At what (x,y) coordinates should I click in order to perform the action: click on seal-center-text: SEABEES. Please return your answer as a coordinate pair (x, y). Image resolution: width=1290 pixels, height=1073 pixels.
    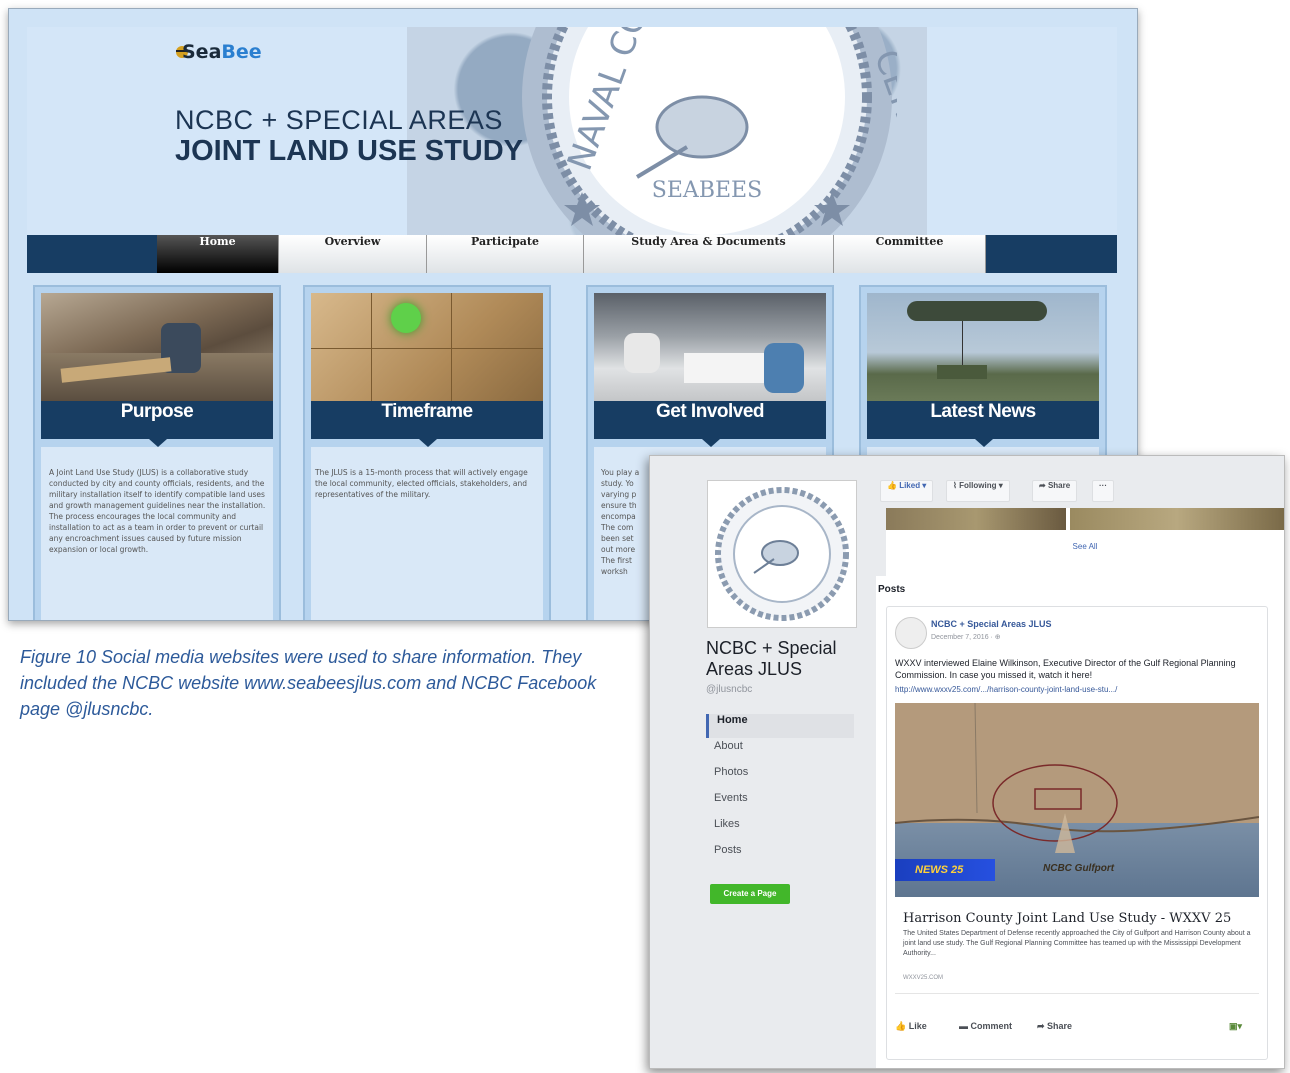
    Looking at the image, I should click on (707, 190).